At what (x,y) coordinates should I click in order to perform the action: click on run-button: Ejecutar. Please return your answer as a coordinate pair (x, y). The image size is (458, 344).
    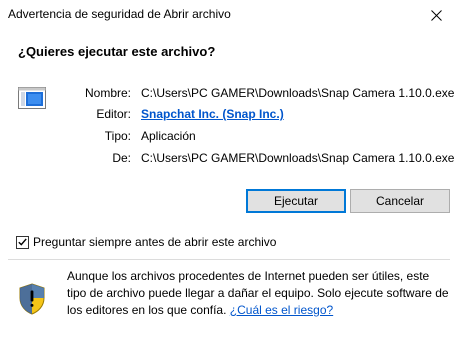
    Looking at the image, I should click on (296, 201).